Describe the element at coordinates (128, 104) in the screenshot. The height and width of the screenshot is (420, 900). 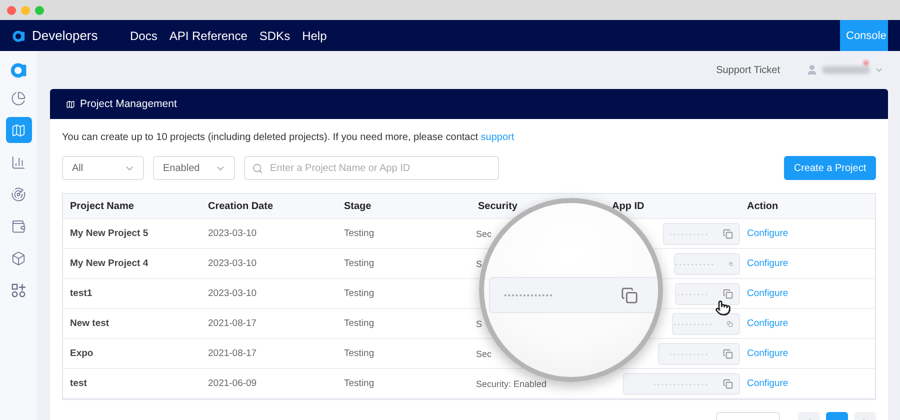
I see `card-title: Project Management` at that location.